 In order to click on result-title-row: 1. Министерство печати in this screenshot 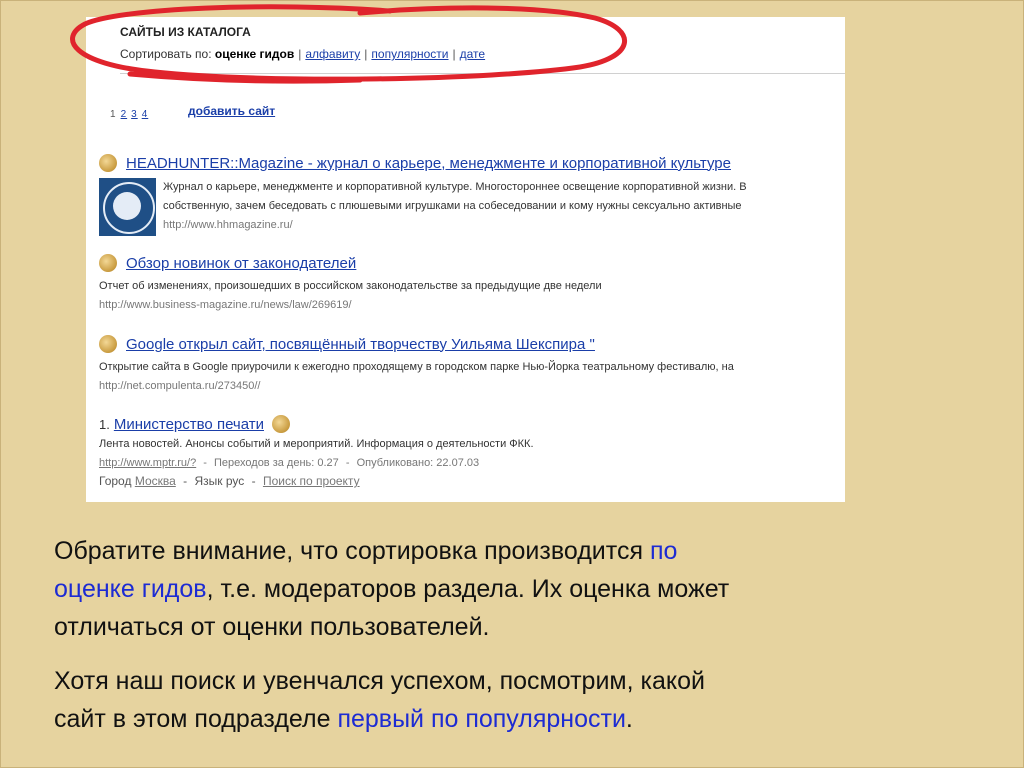, I will do `click(469, 424)`.